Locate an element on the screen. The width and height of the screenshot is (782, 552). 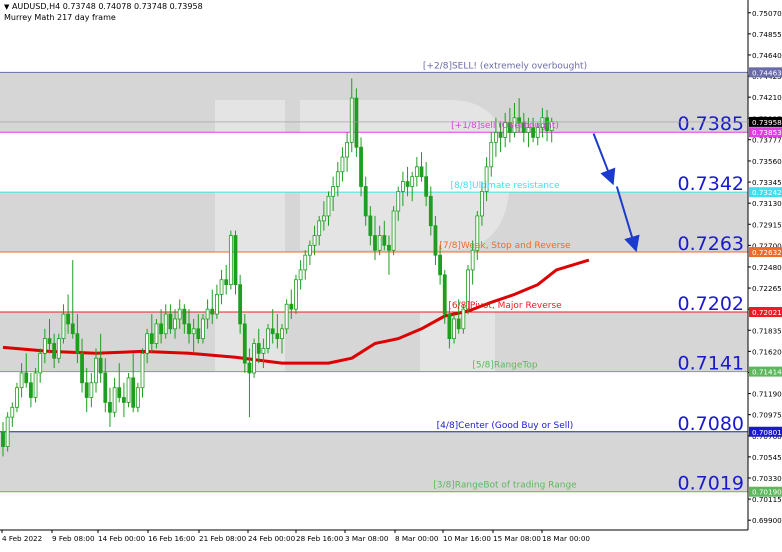
current-price-tag-text: 0.73958 is located at coordinates (767, 122).